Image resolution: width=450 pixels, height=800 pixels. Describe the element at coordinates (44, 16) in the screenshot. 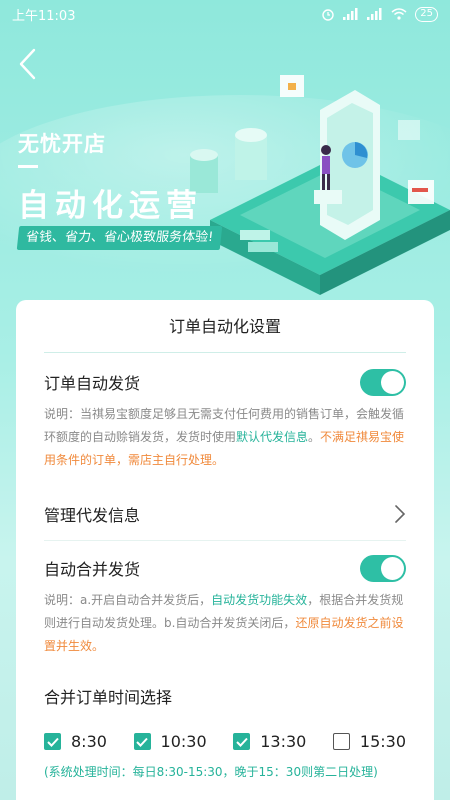

I see `status-time: 上午11:03` at that location.